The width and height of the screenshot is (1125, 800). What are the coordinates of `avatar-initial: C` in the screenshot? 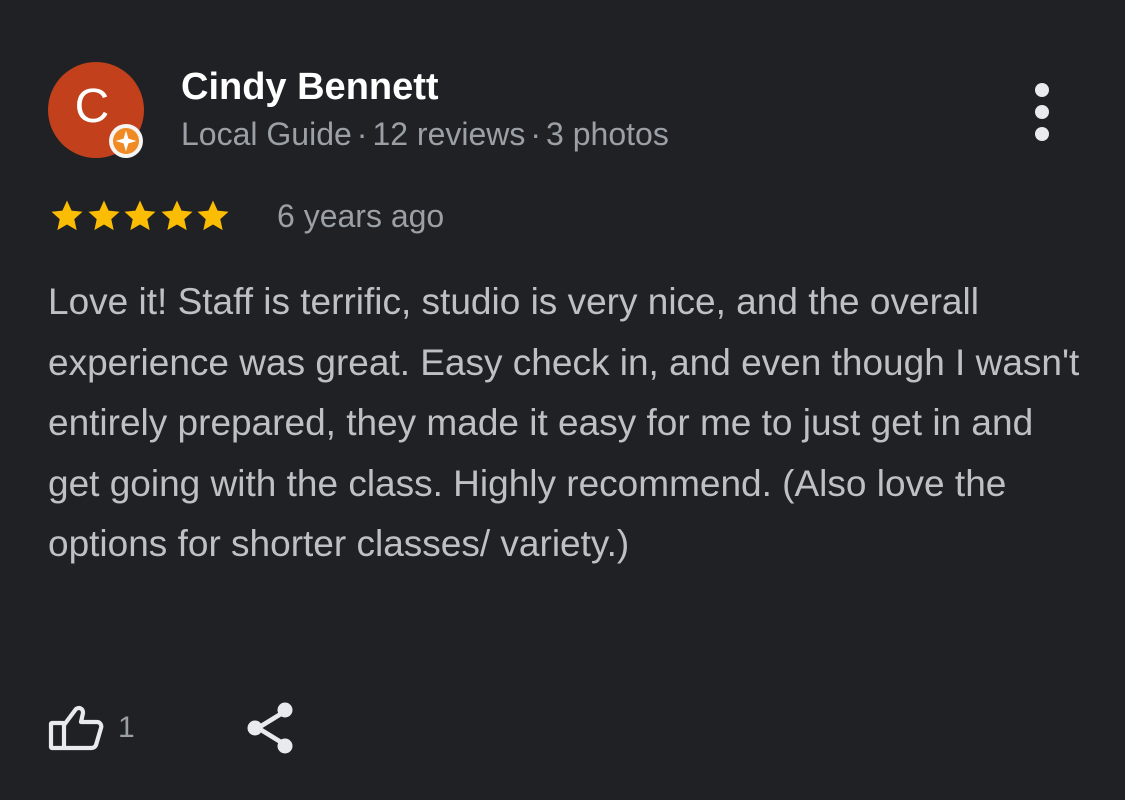 It's located at (92, 106).